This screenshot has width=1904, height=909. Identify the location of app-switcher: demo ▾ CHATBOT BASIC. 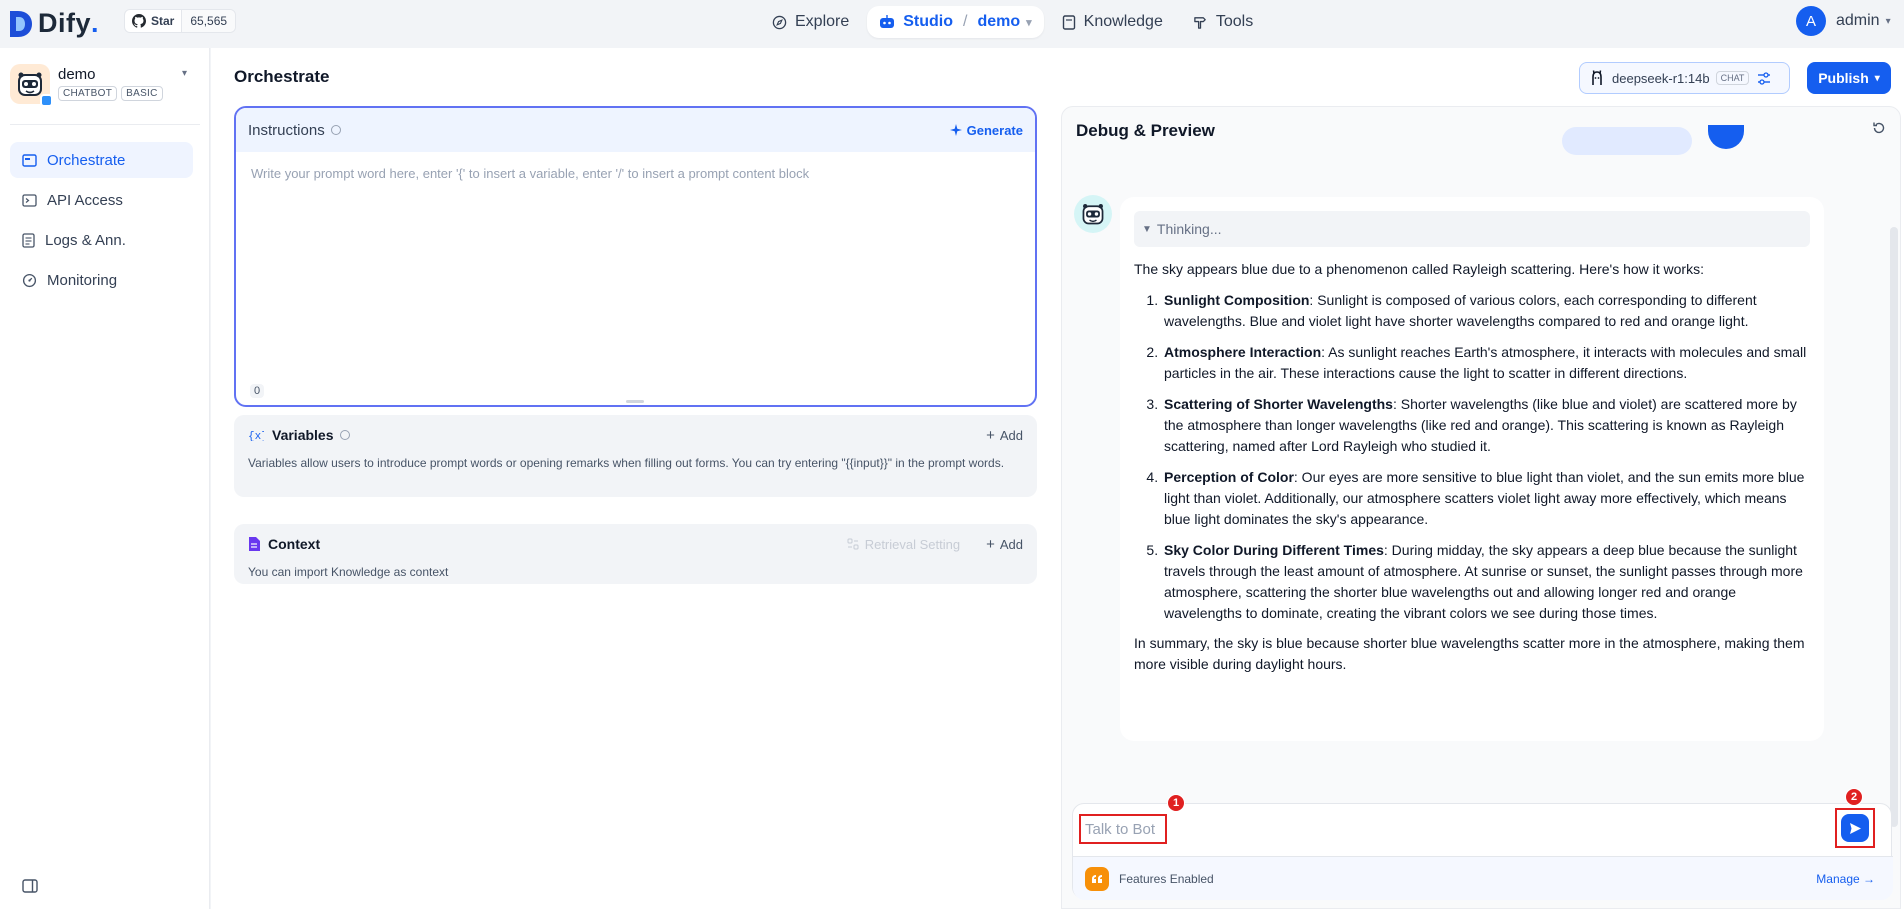
(105, 86).